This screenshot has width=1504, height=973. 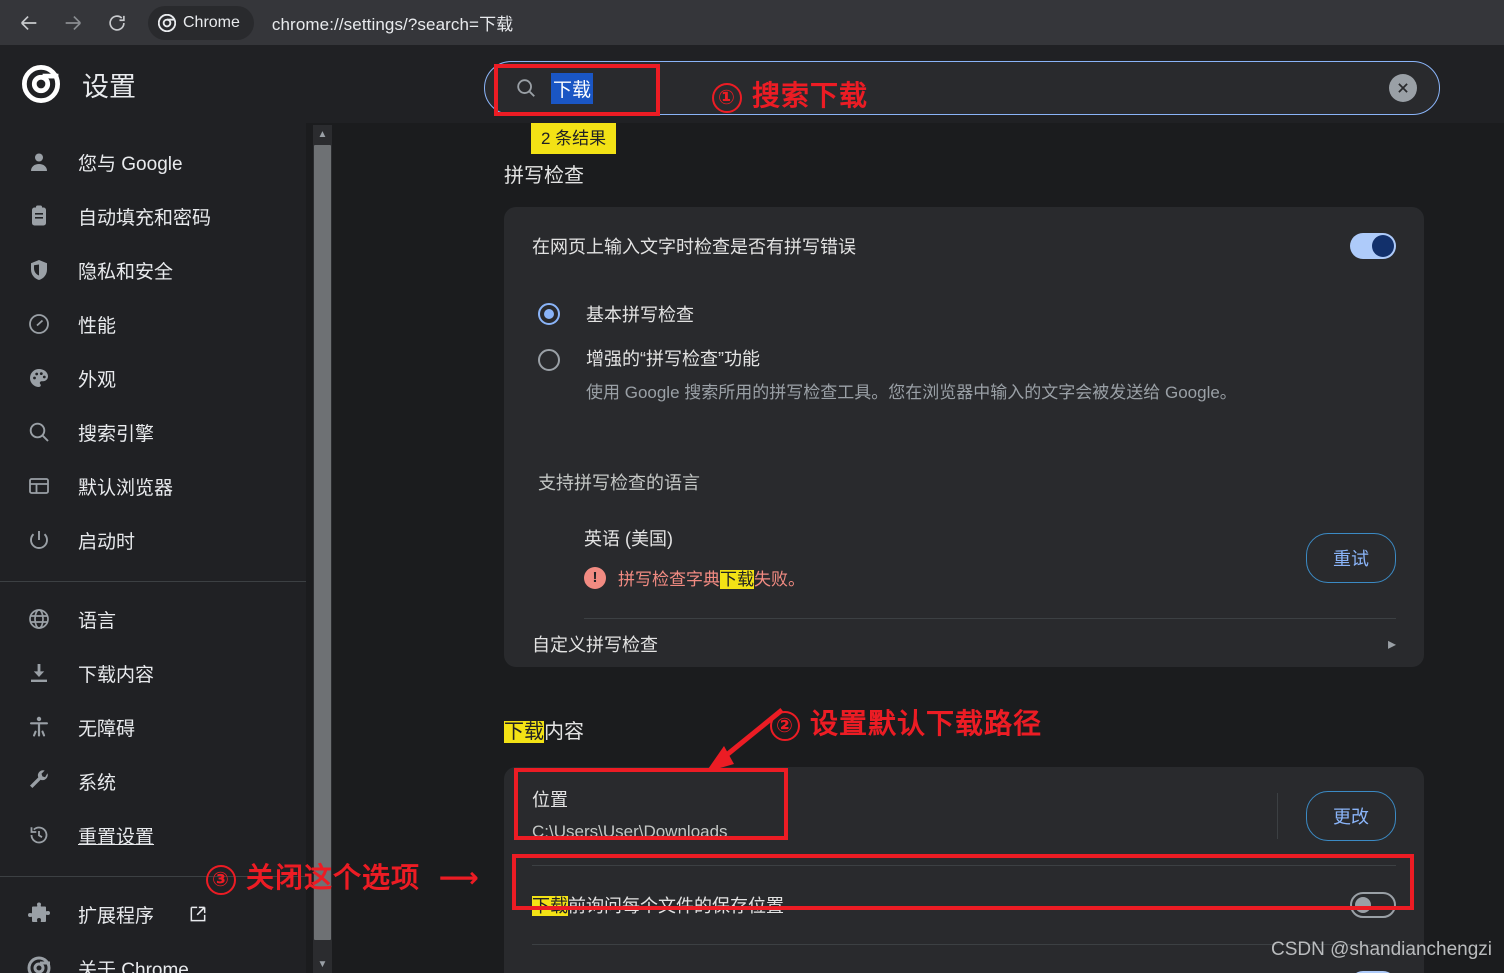 I want to click on sidebar-item-system: 系统, so click(x=153, y=781).